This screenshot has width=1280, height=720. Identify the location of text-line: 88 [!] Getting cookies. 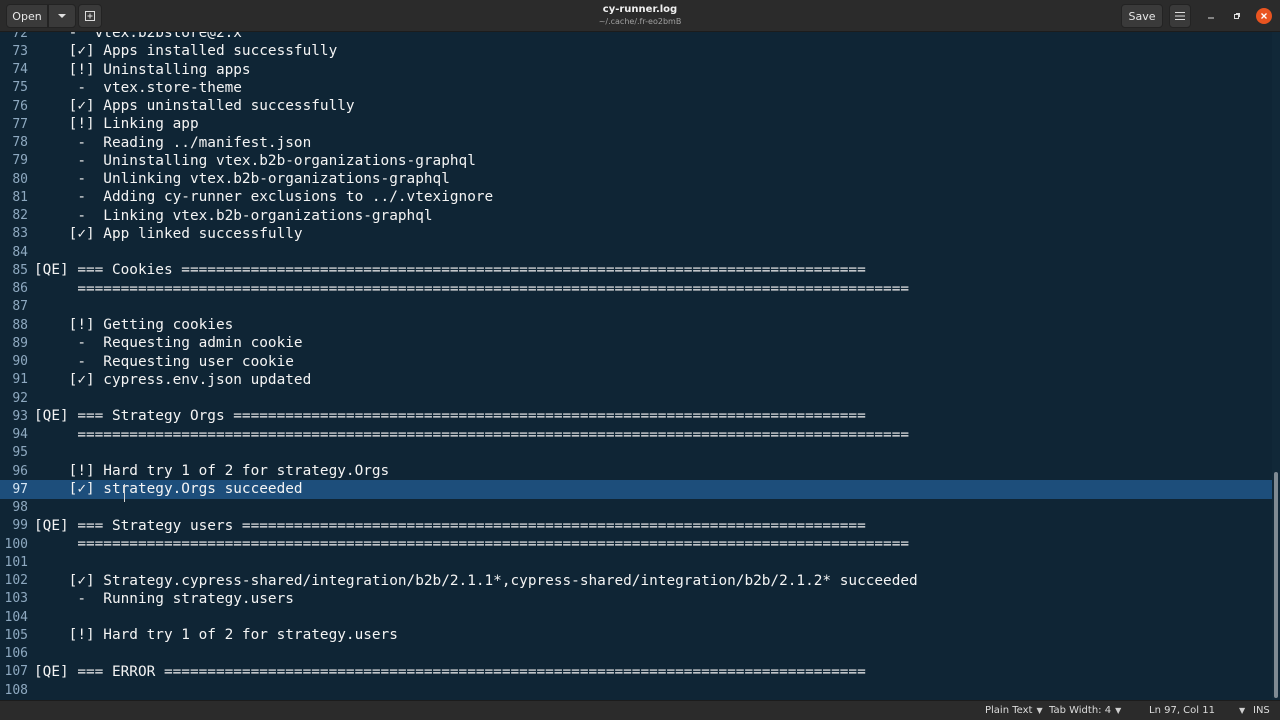
(636, 325).